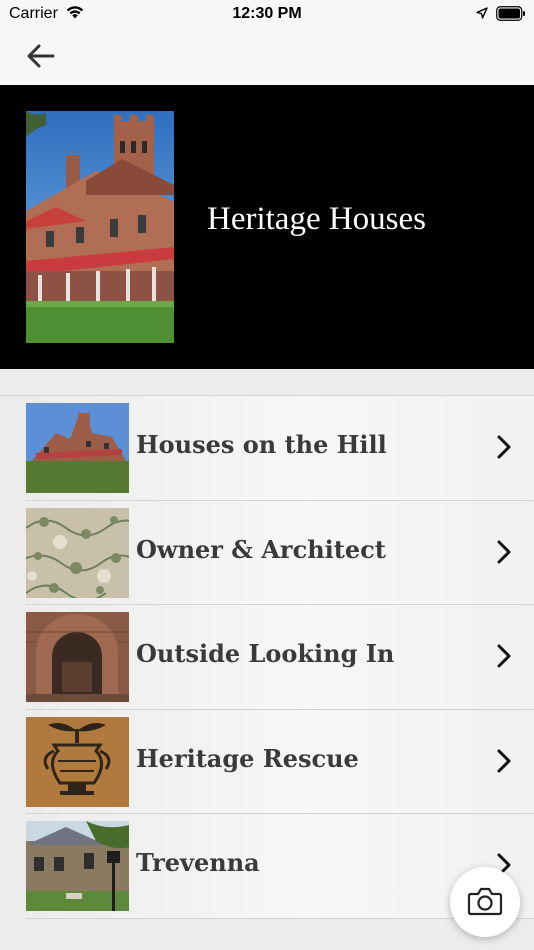 The height and width of the screenshot is (950, 534). What do you see at coordinates (261, 549) in the screenshot?
I see `list-item-label: Owner & Architect` at bounding box center [261, 549].